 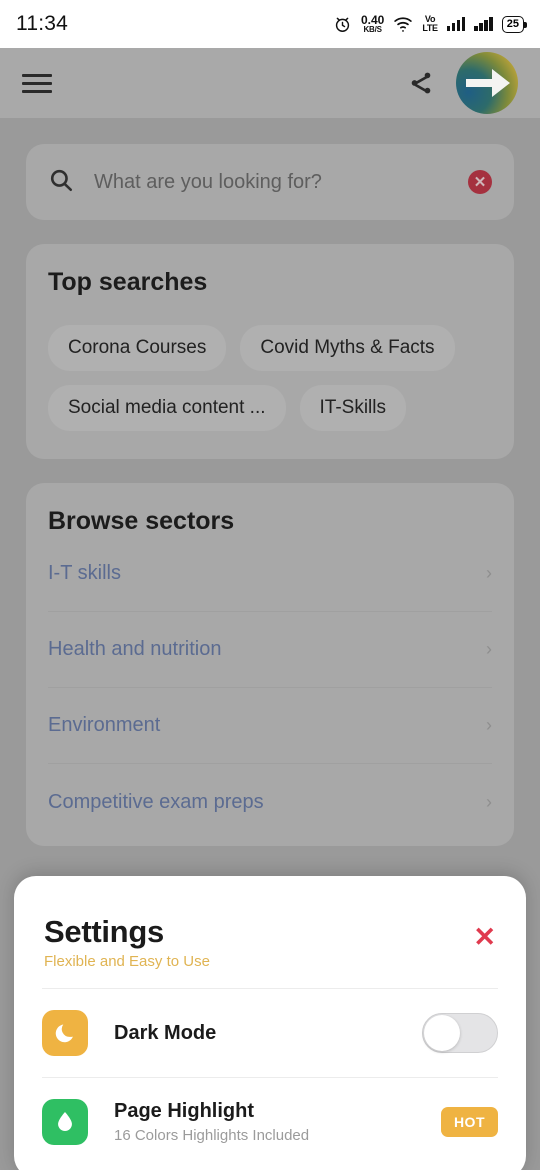 What do you see at coordinates (104, 725) in the screenshot?
I see `sector-label: Environment` at bounding box center [104, 725].